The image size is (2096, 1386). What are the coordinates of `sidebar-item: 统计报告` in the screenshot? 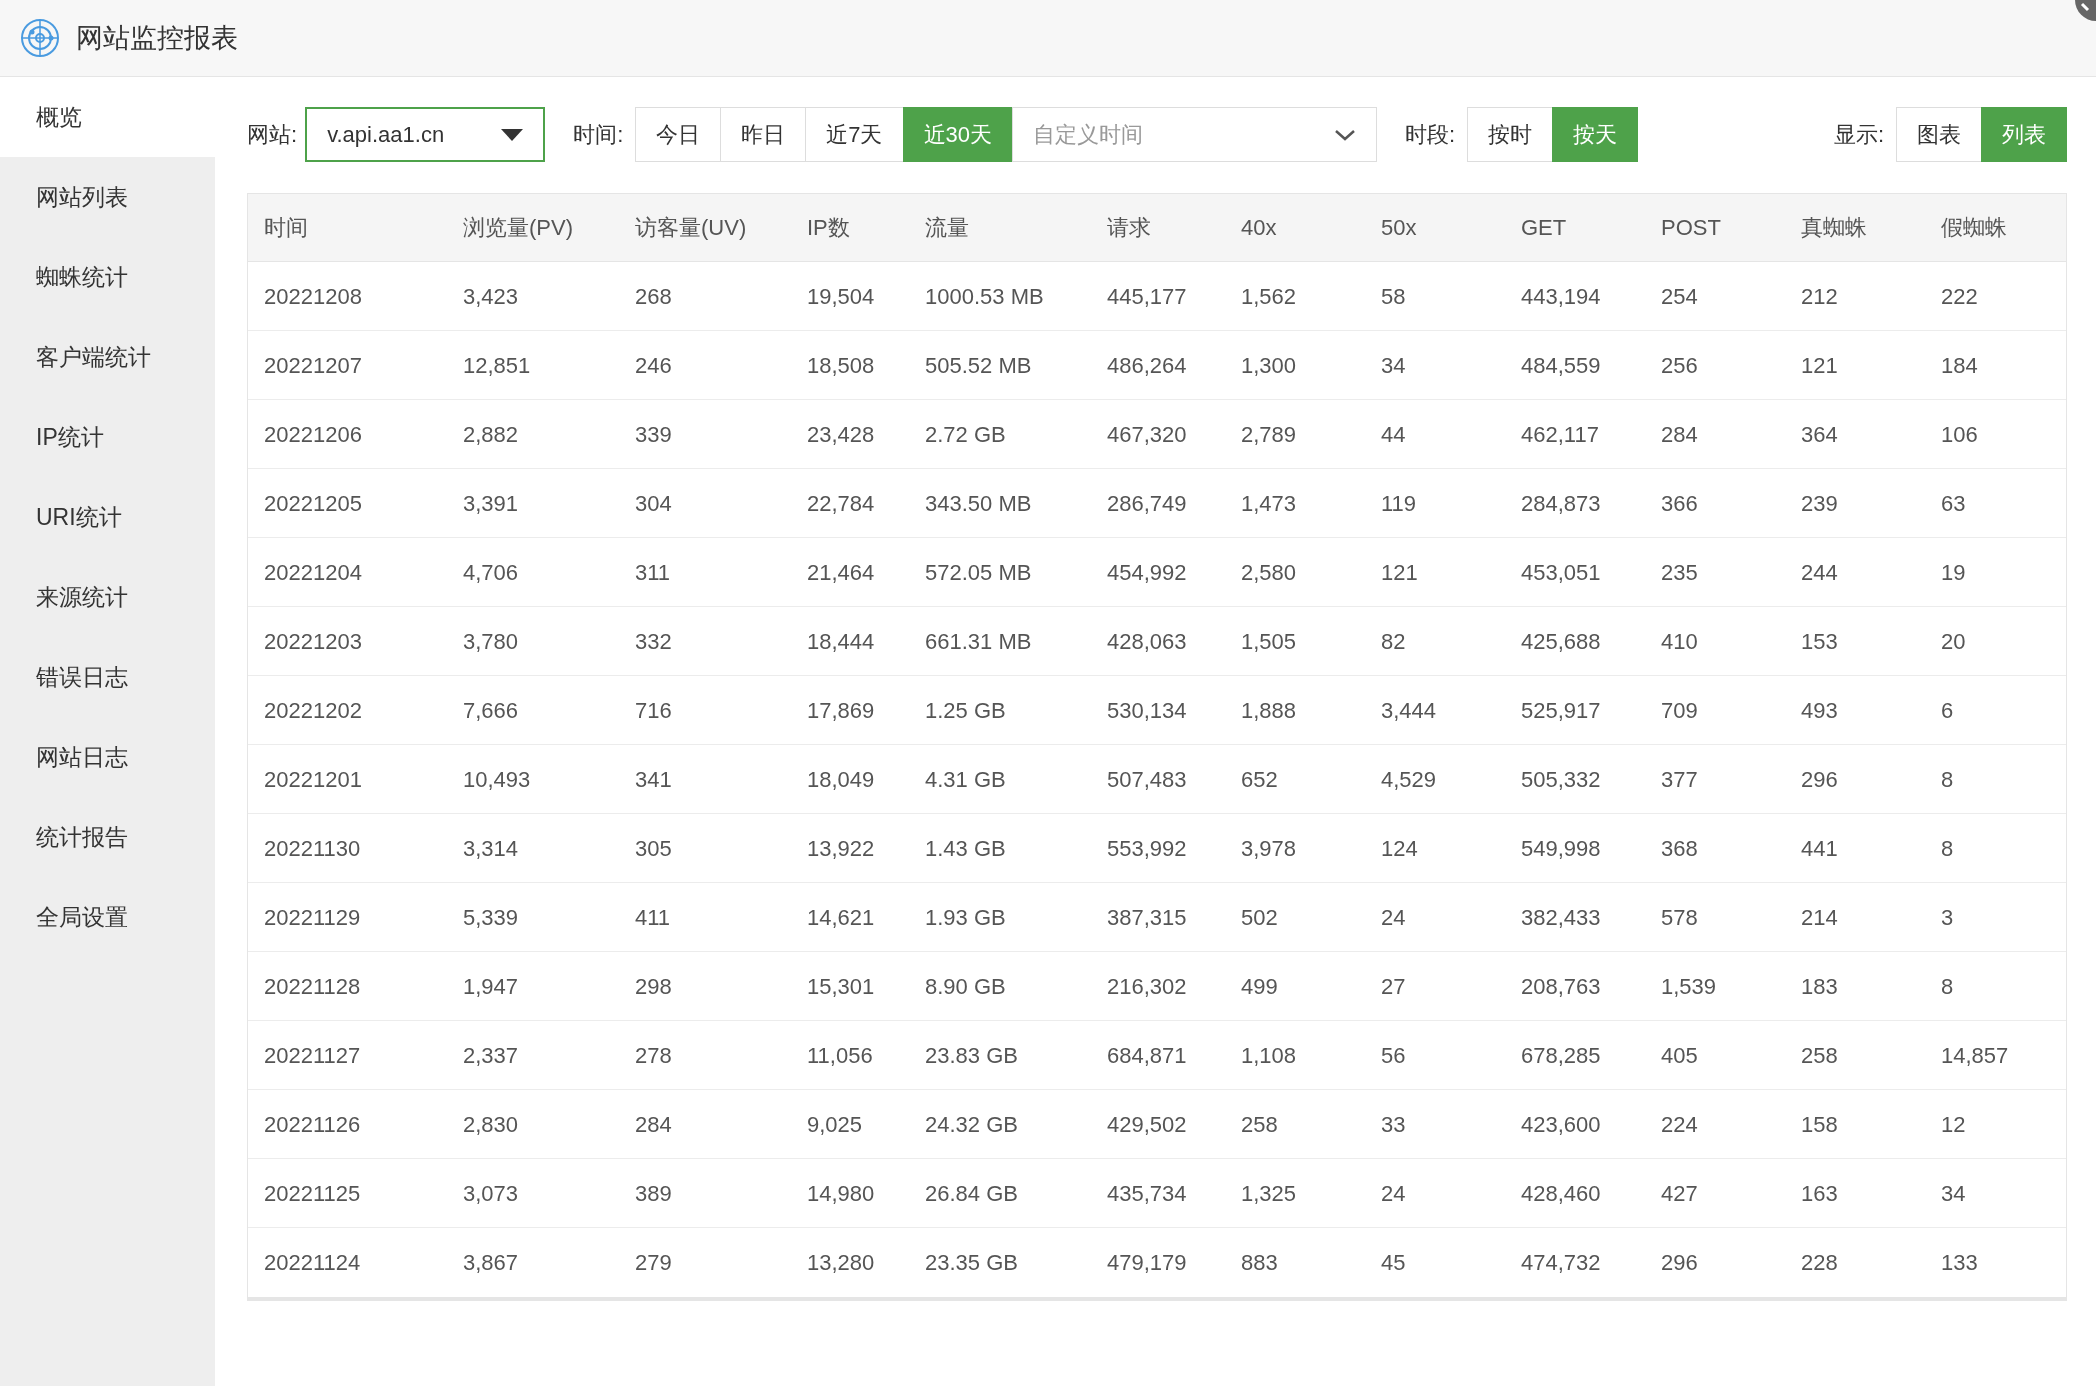 It's located at (107, 837).